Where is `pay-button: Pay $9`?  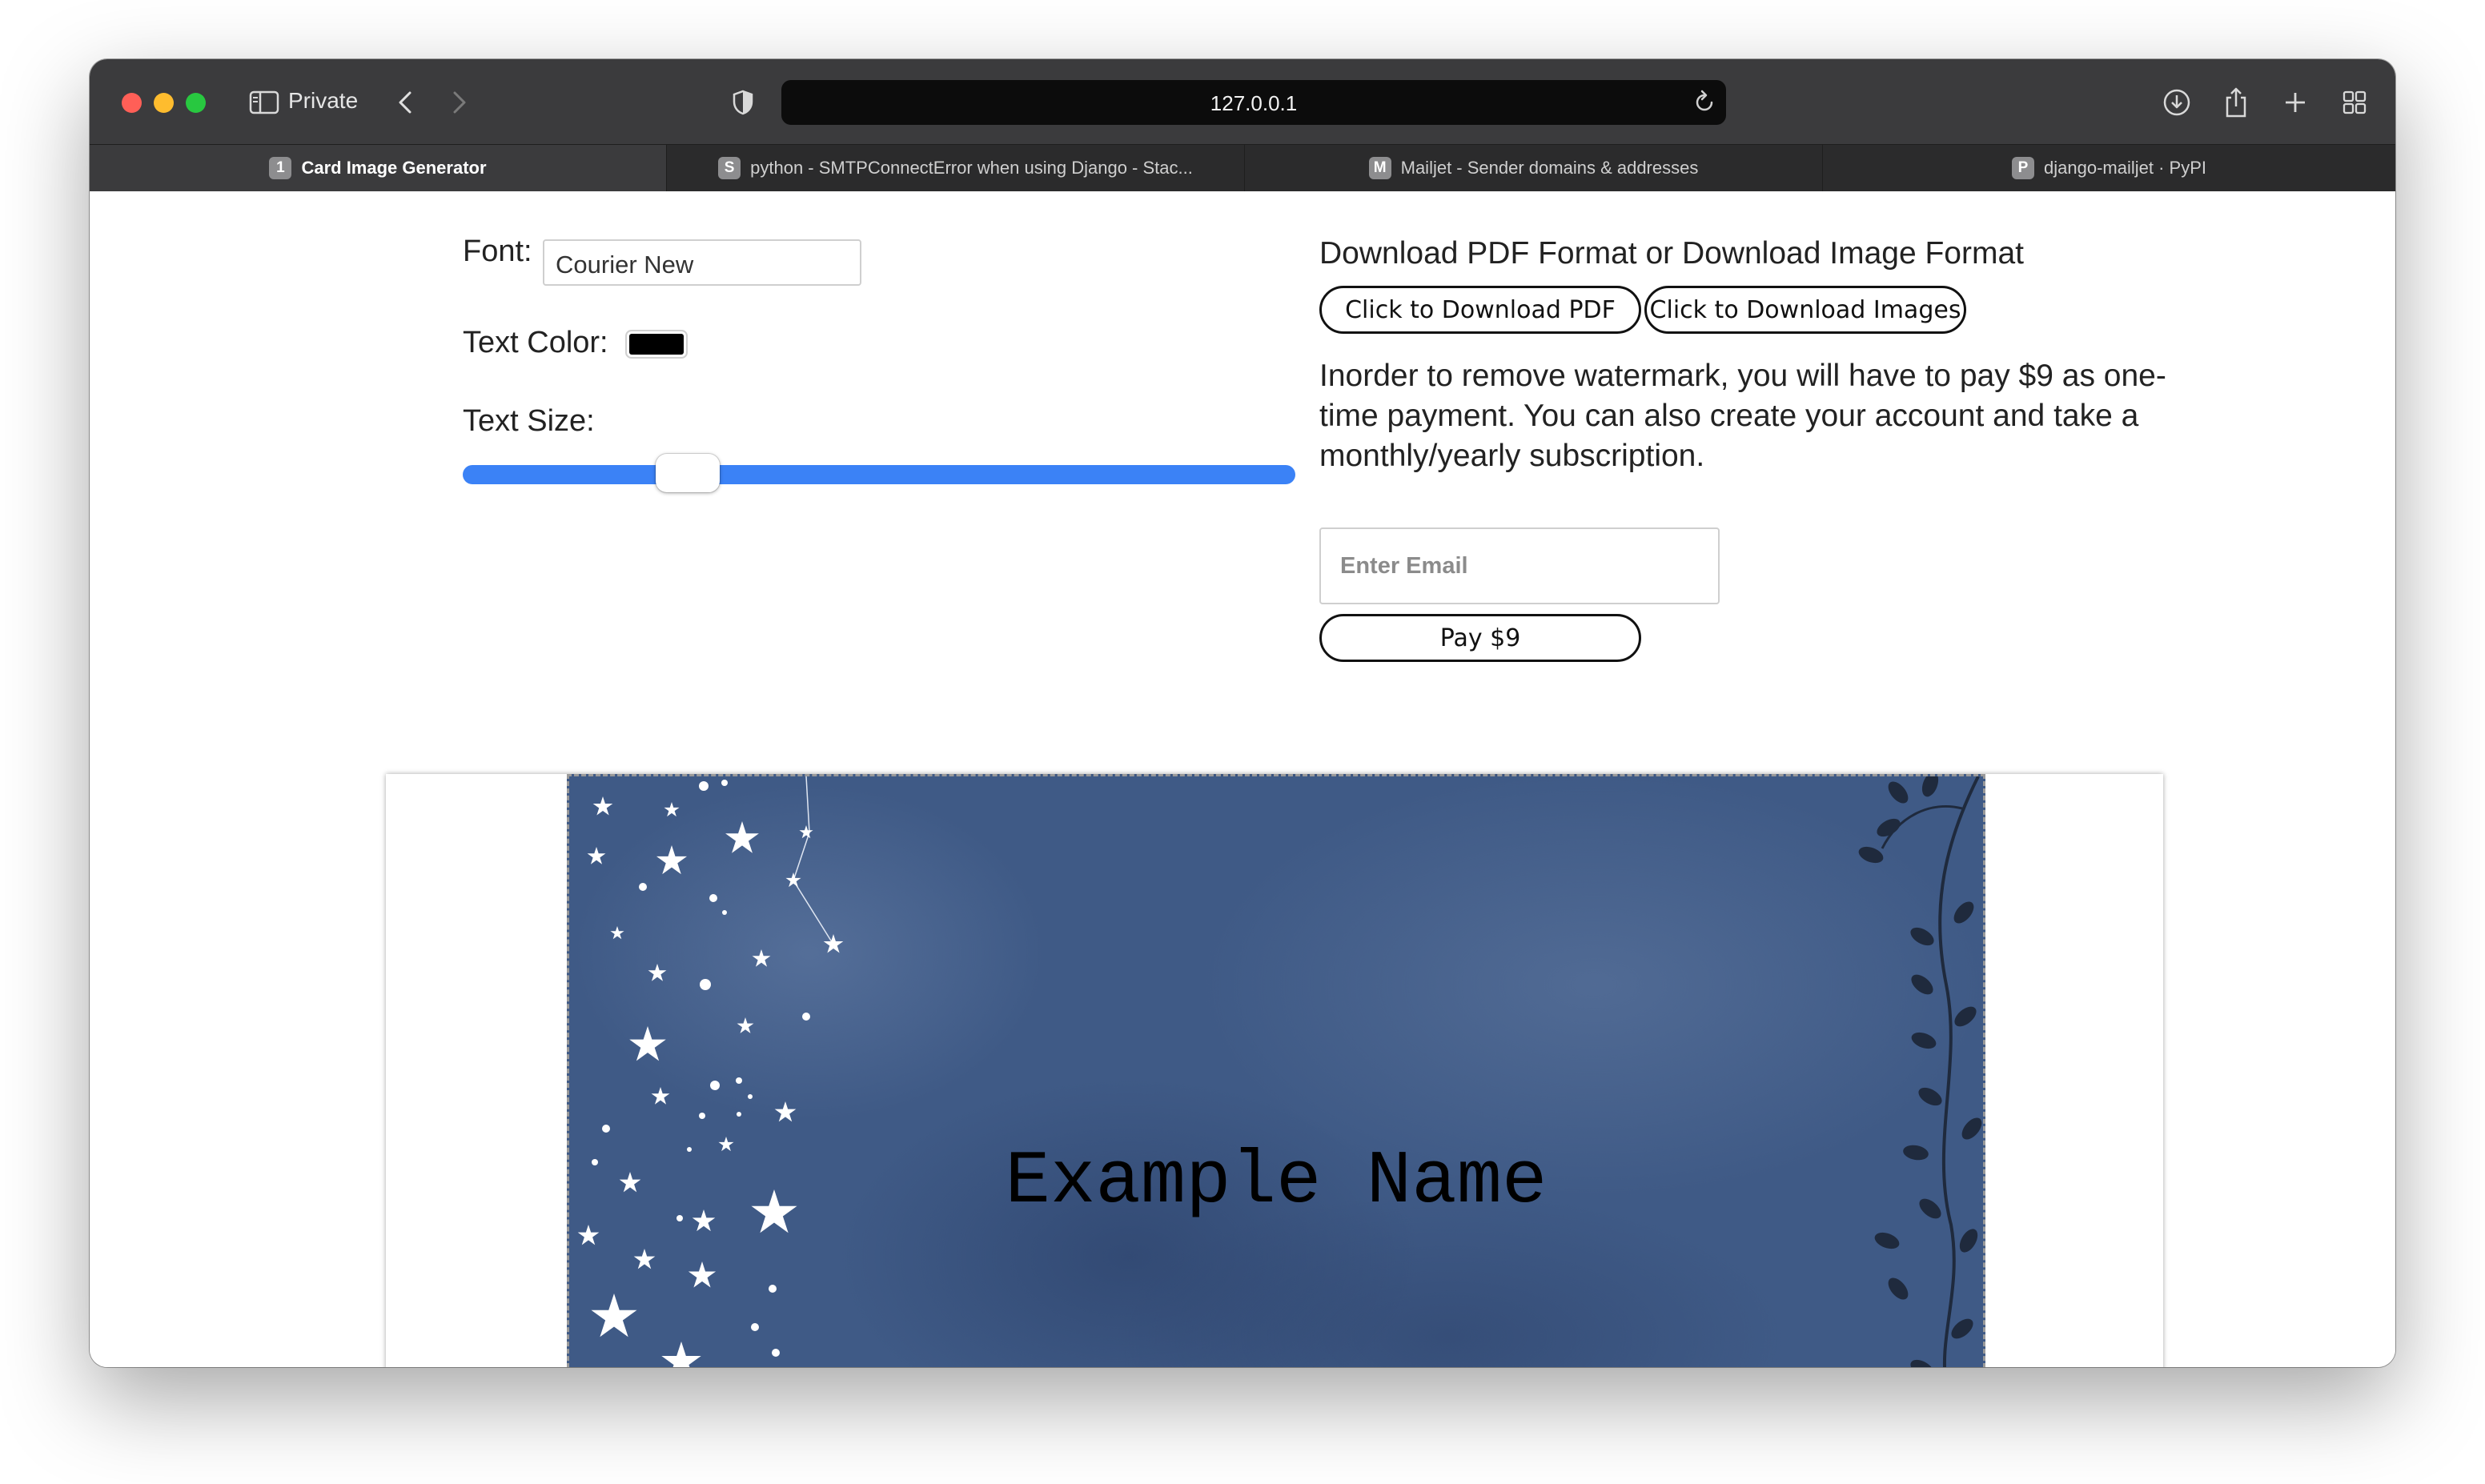
pay-button: Pay $9 is located at coordinates (1480, 638).